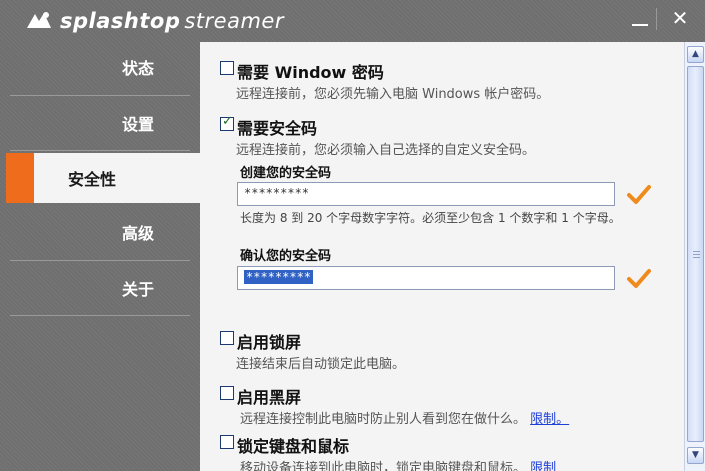  What do you see at coordinates (227, 68) in the screenshot?
I see `windows-password-checkbox` at bounding box center [227, 68].